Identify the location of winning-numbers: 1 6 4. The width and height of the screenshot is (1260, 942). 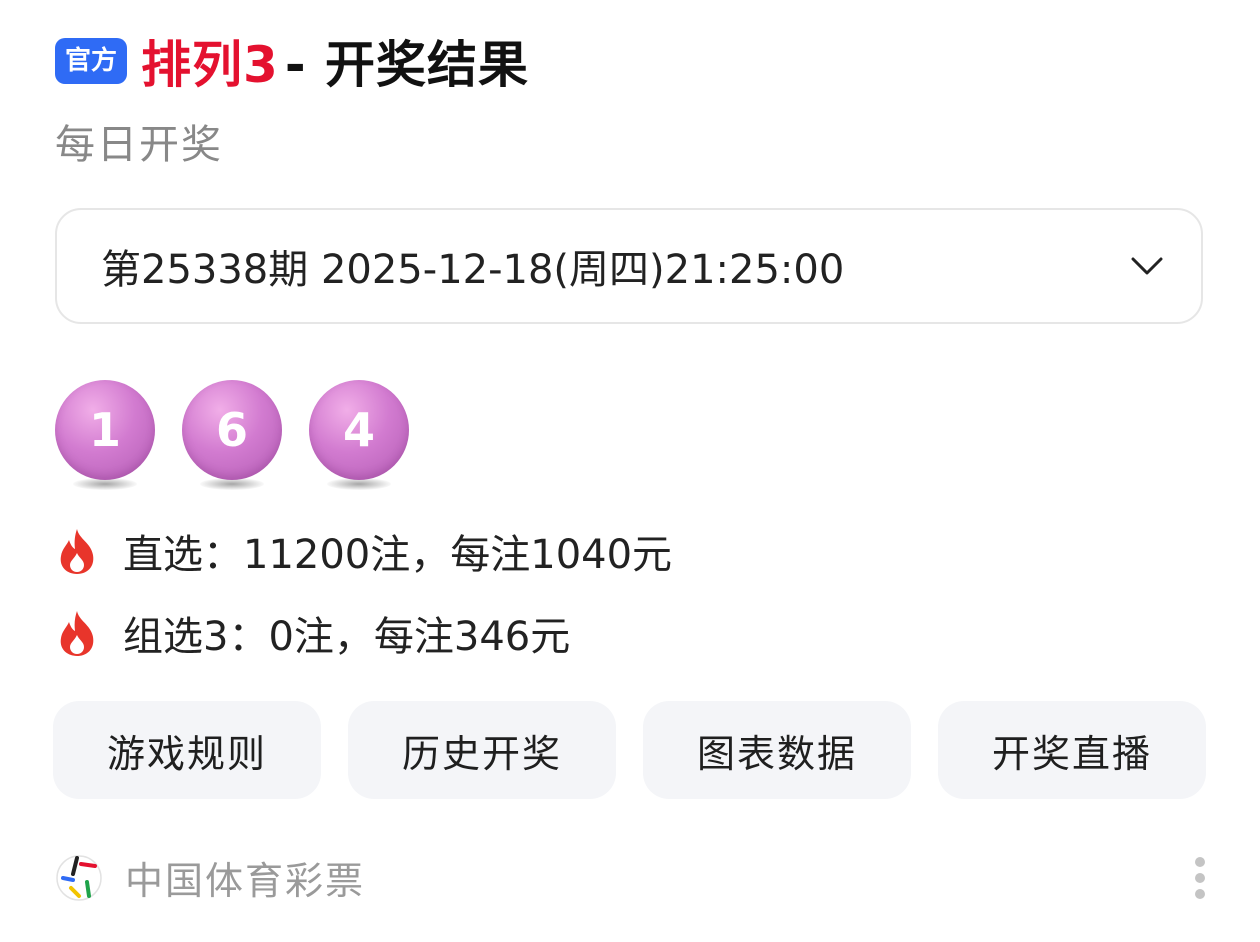
(245, 436).